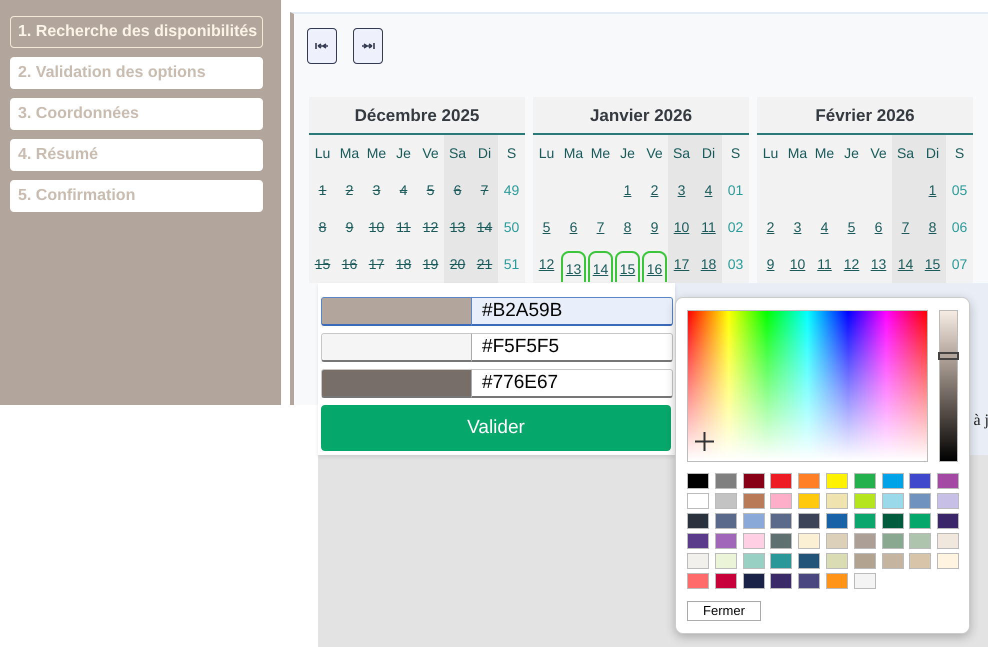  I want to click on calendar-day: 19, so click(430, 264).